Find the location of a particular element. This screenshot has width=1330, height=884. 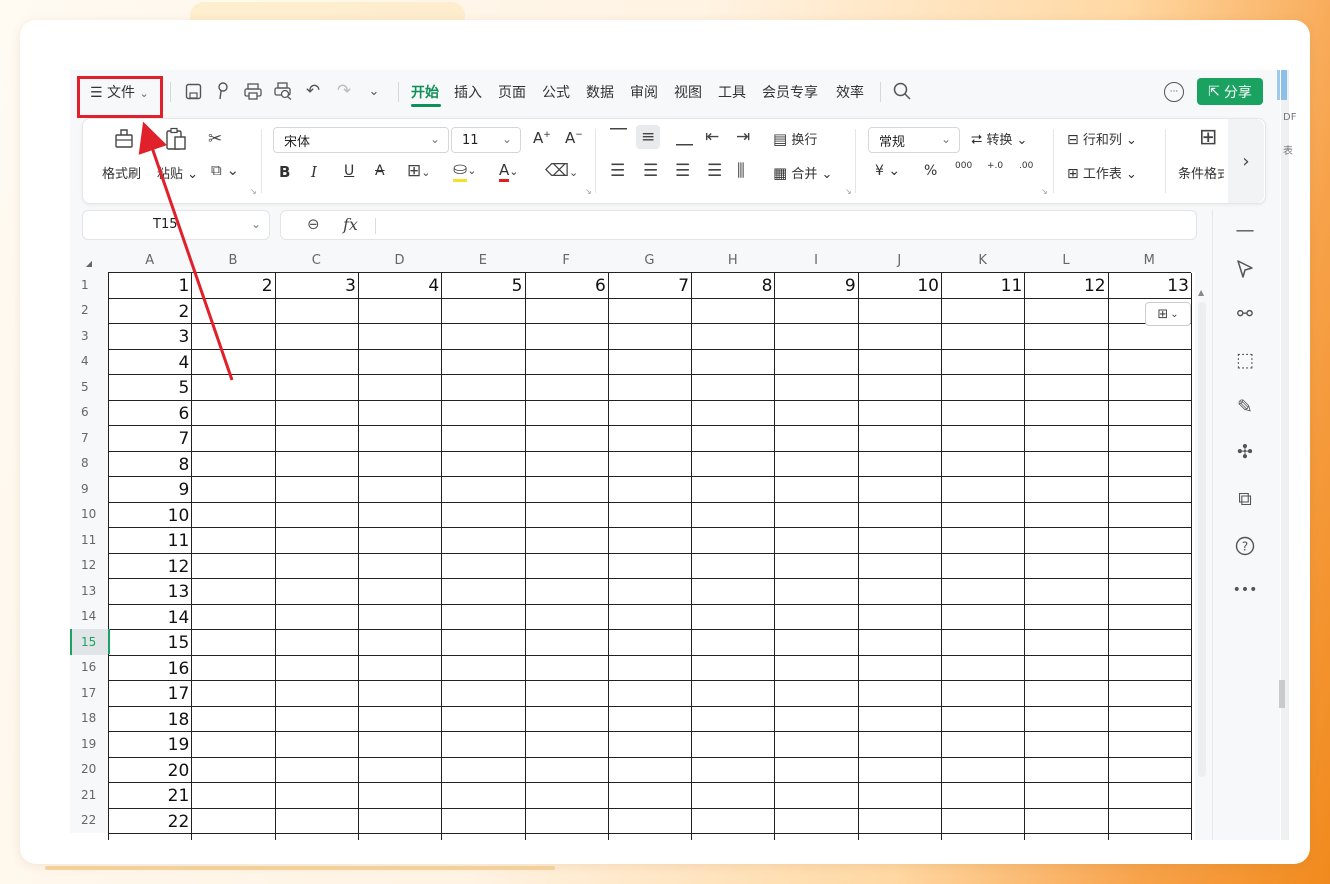

cell-value: 18 is located at coordinates (150, 719).